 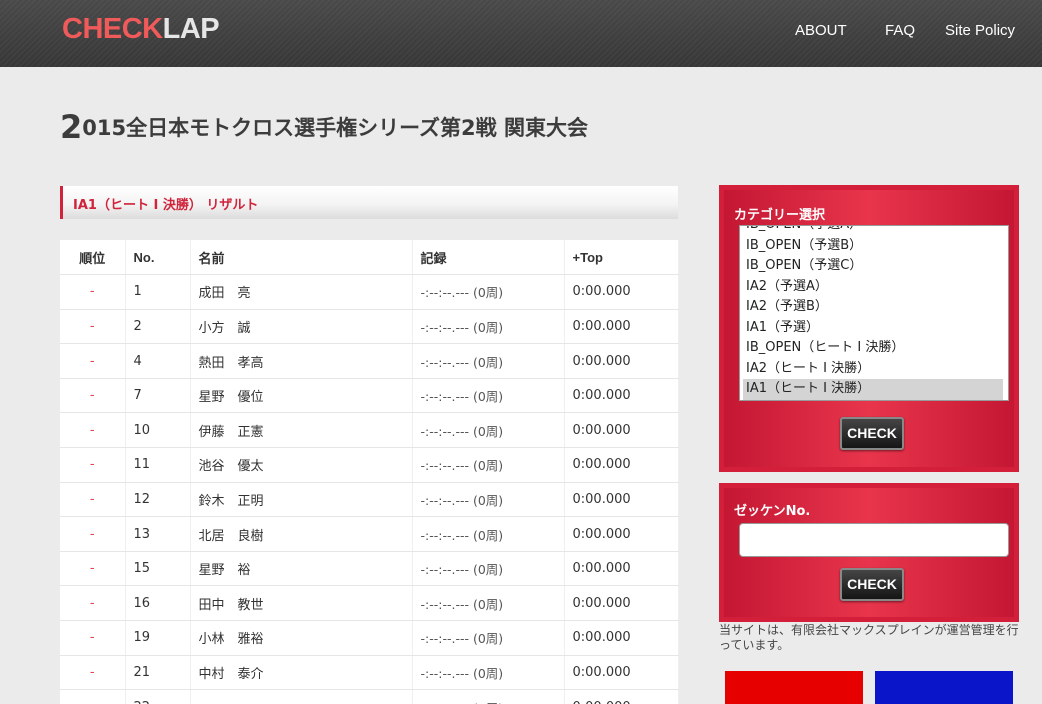 What do you see at coordinates (873, 389) in the screenshot?
I see `category-option: IA1（ヒート I 決勝）` at bounding box center [873, 389].